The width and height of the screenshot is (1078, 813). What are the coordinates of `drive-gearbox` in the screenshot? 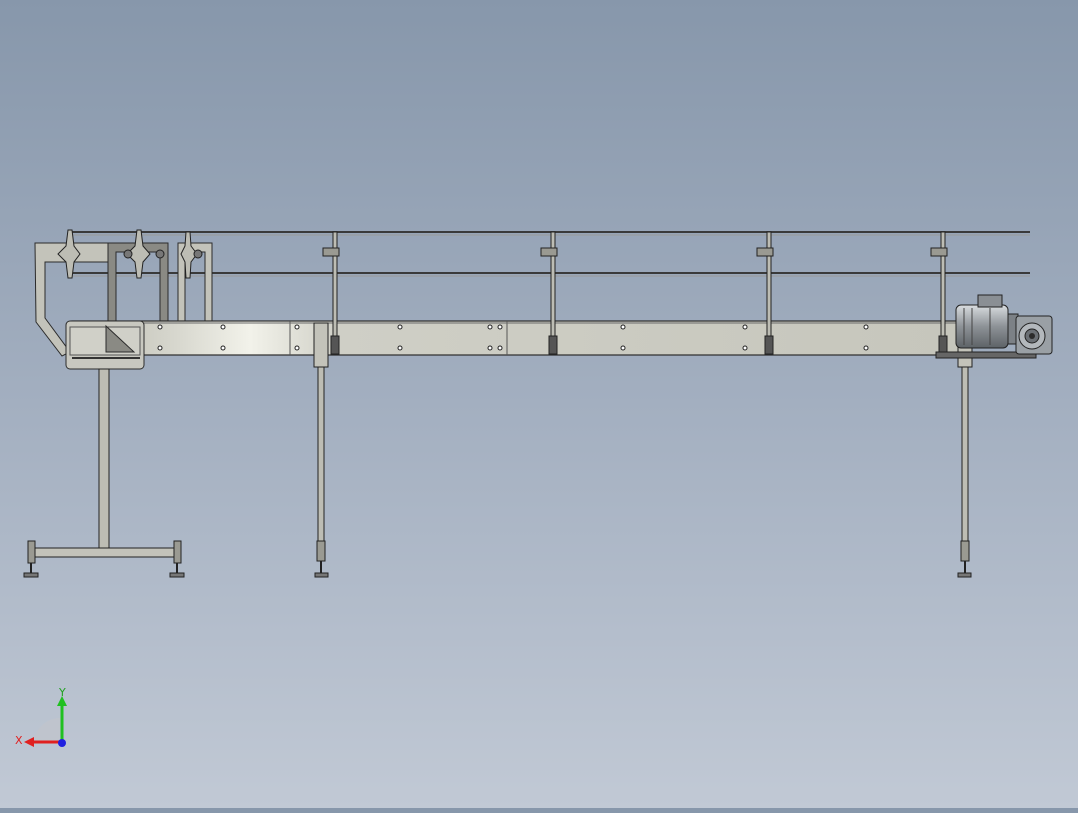 It's located at (1034, 335).